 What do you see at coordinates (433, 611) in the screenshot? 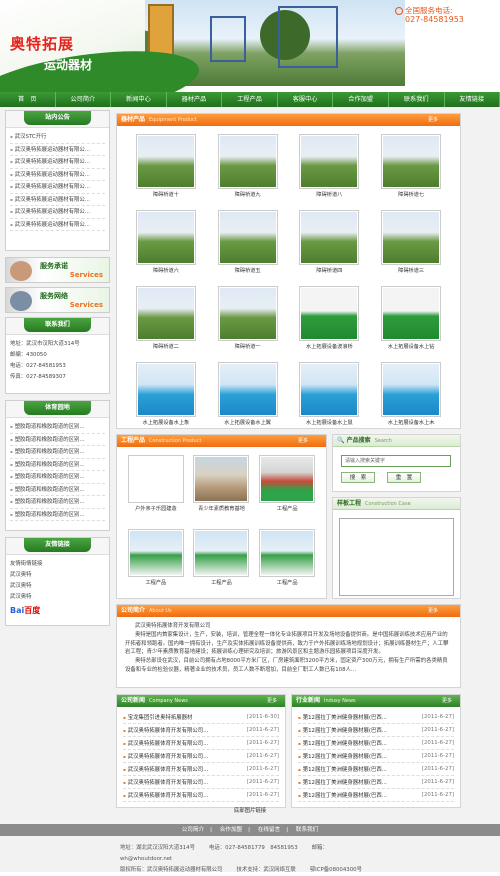
I see `about-more-link: 更多` at bounding box center [433, 611].